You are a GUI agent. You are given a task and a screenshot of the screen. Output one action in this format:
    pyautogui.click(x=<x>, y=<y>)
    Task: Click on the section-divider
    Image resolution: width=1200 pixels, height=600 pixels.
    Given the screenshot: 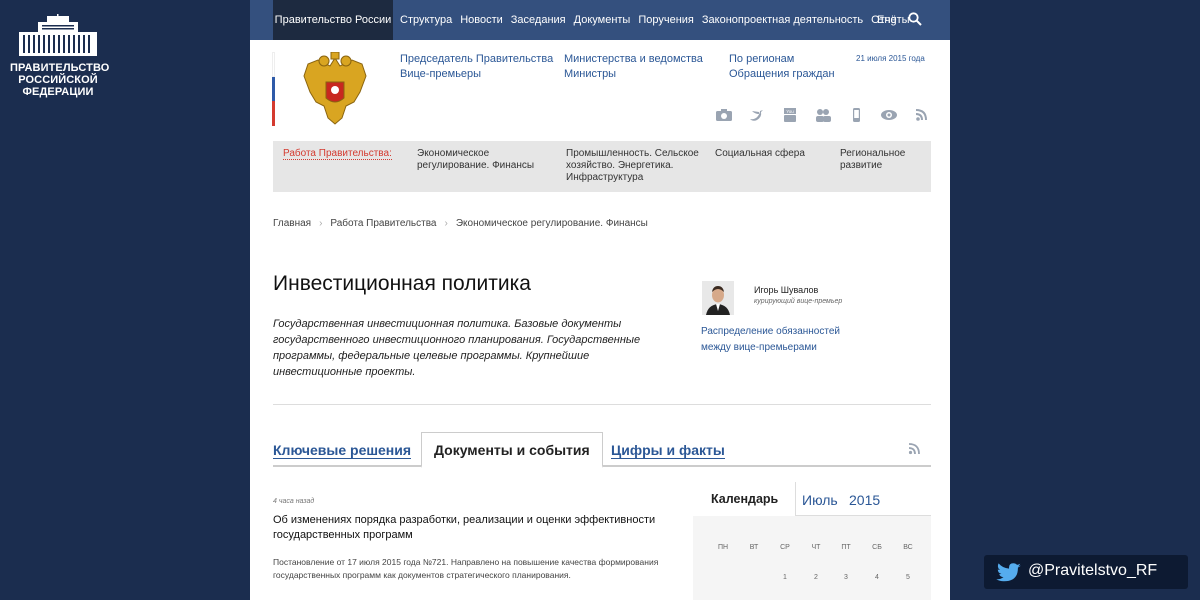 What is the action you would take?
    pyautogui.click(x=602, y=404)
    